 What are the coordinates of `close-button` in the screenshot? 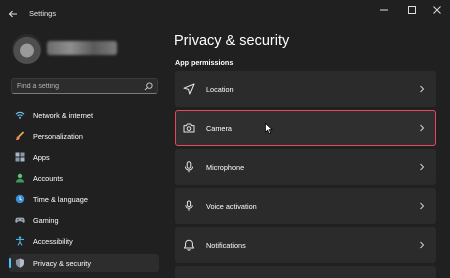 It's located at (436, 10).